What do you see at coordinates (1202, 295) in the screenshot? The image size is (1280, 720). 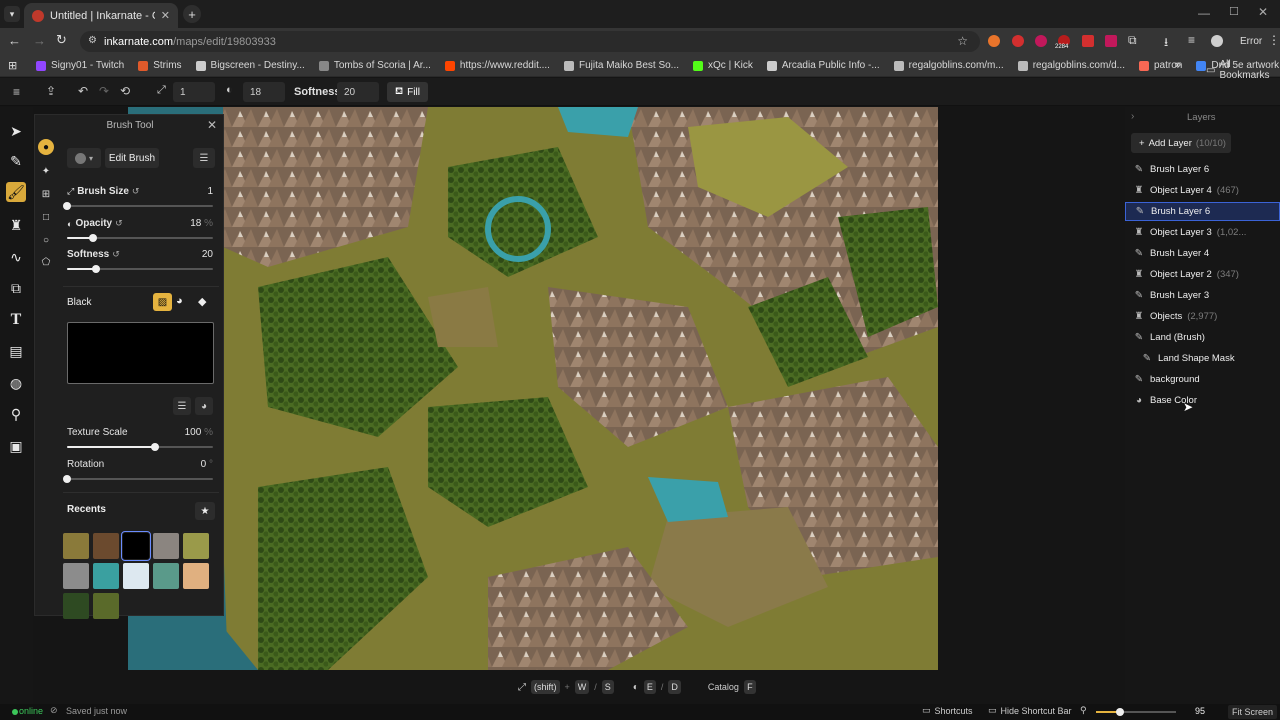 I see `layer-item: ✎ Brush Layer 3` at bounding box center [1202, 295].